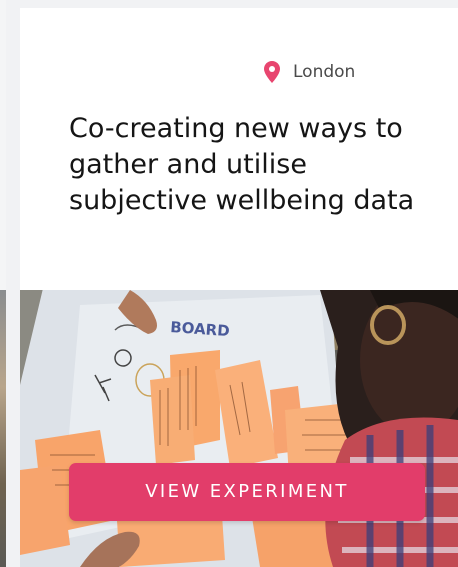 The height and width of the screenshot is (567, 458). I want to click on view-experiment-button: VIEW EXPERIMENT, so click(247, 492).